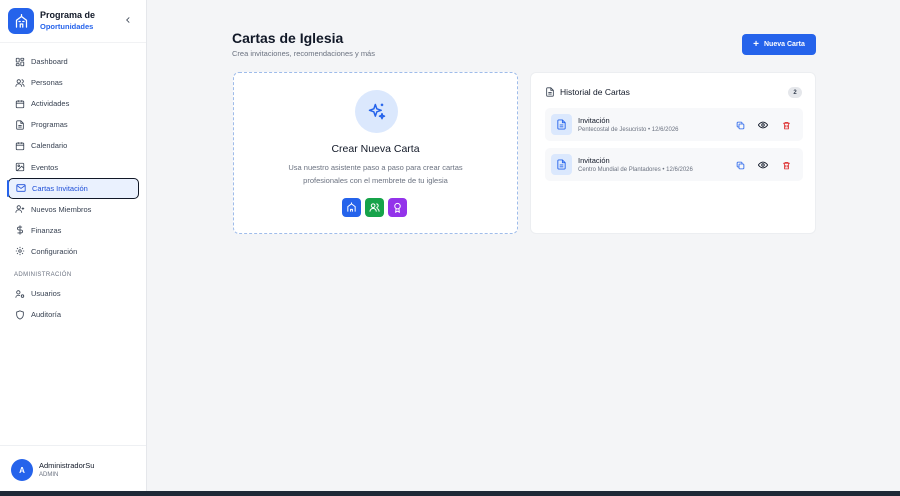 This screenshot has height=496, width=900. What do you see at coordinates (19, 167) in the screenshot?
I see `image-icon` at bounding box center [19, 167].